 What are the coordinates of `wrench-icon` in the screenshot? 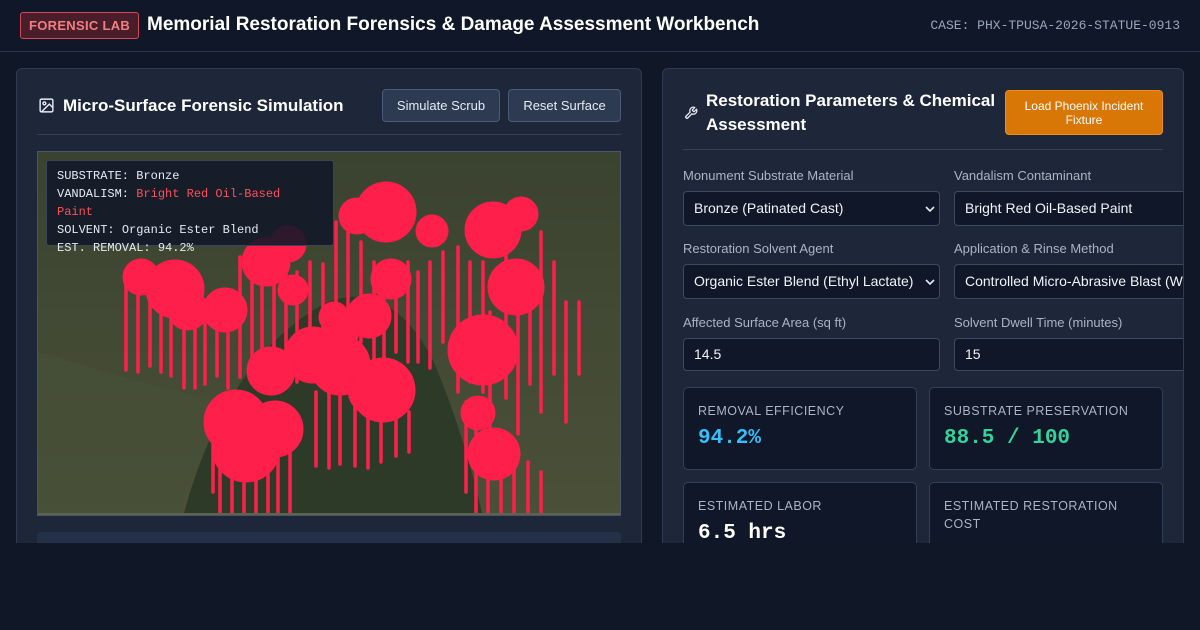 It's located at (691, 112).